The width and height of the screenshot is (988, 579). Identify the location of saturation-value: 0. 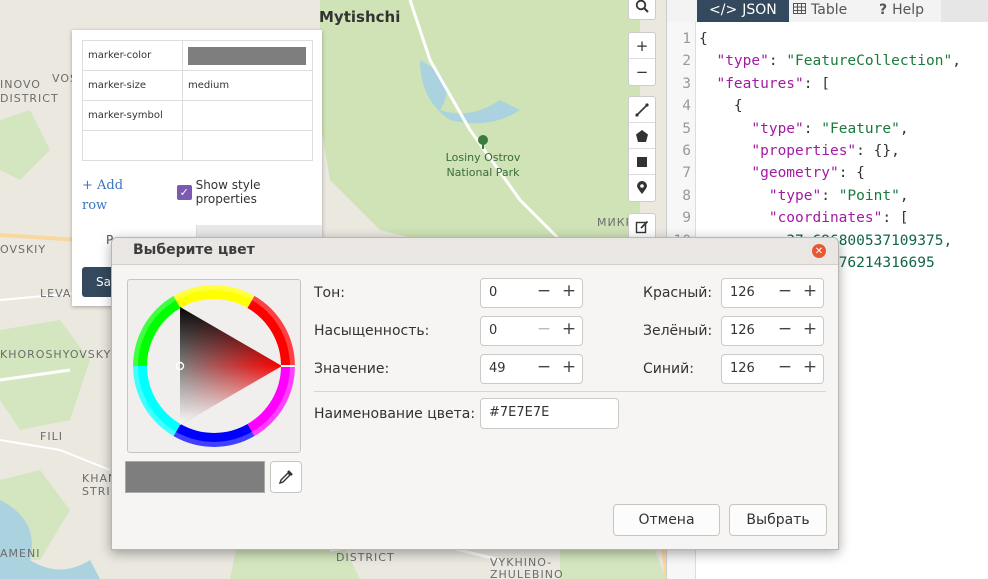
(493, 330).